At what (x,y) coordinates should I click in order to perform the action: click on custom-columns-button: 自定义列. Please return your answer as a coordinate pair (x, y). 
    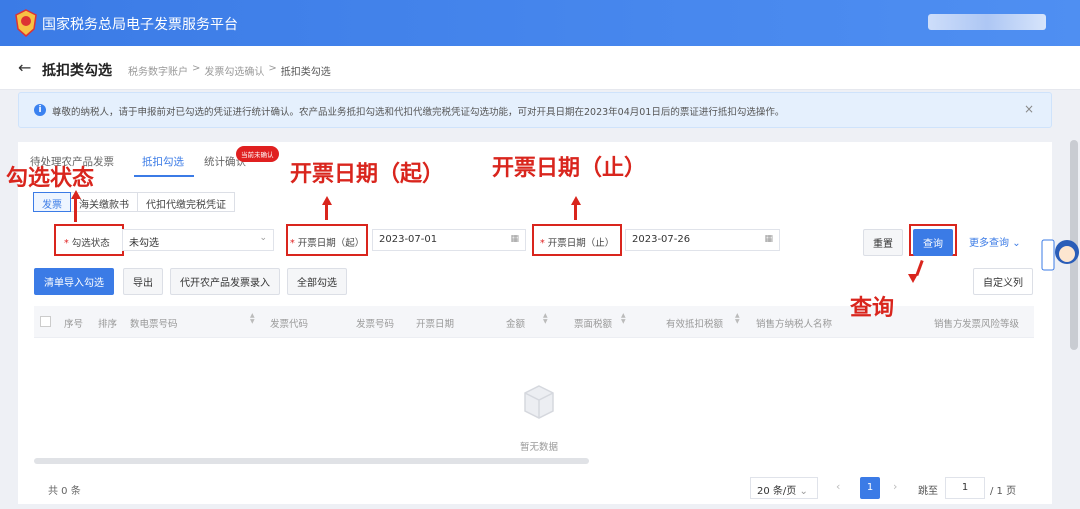
    Looking at the image, I should click on (1003, 281).